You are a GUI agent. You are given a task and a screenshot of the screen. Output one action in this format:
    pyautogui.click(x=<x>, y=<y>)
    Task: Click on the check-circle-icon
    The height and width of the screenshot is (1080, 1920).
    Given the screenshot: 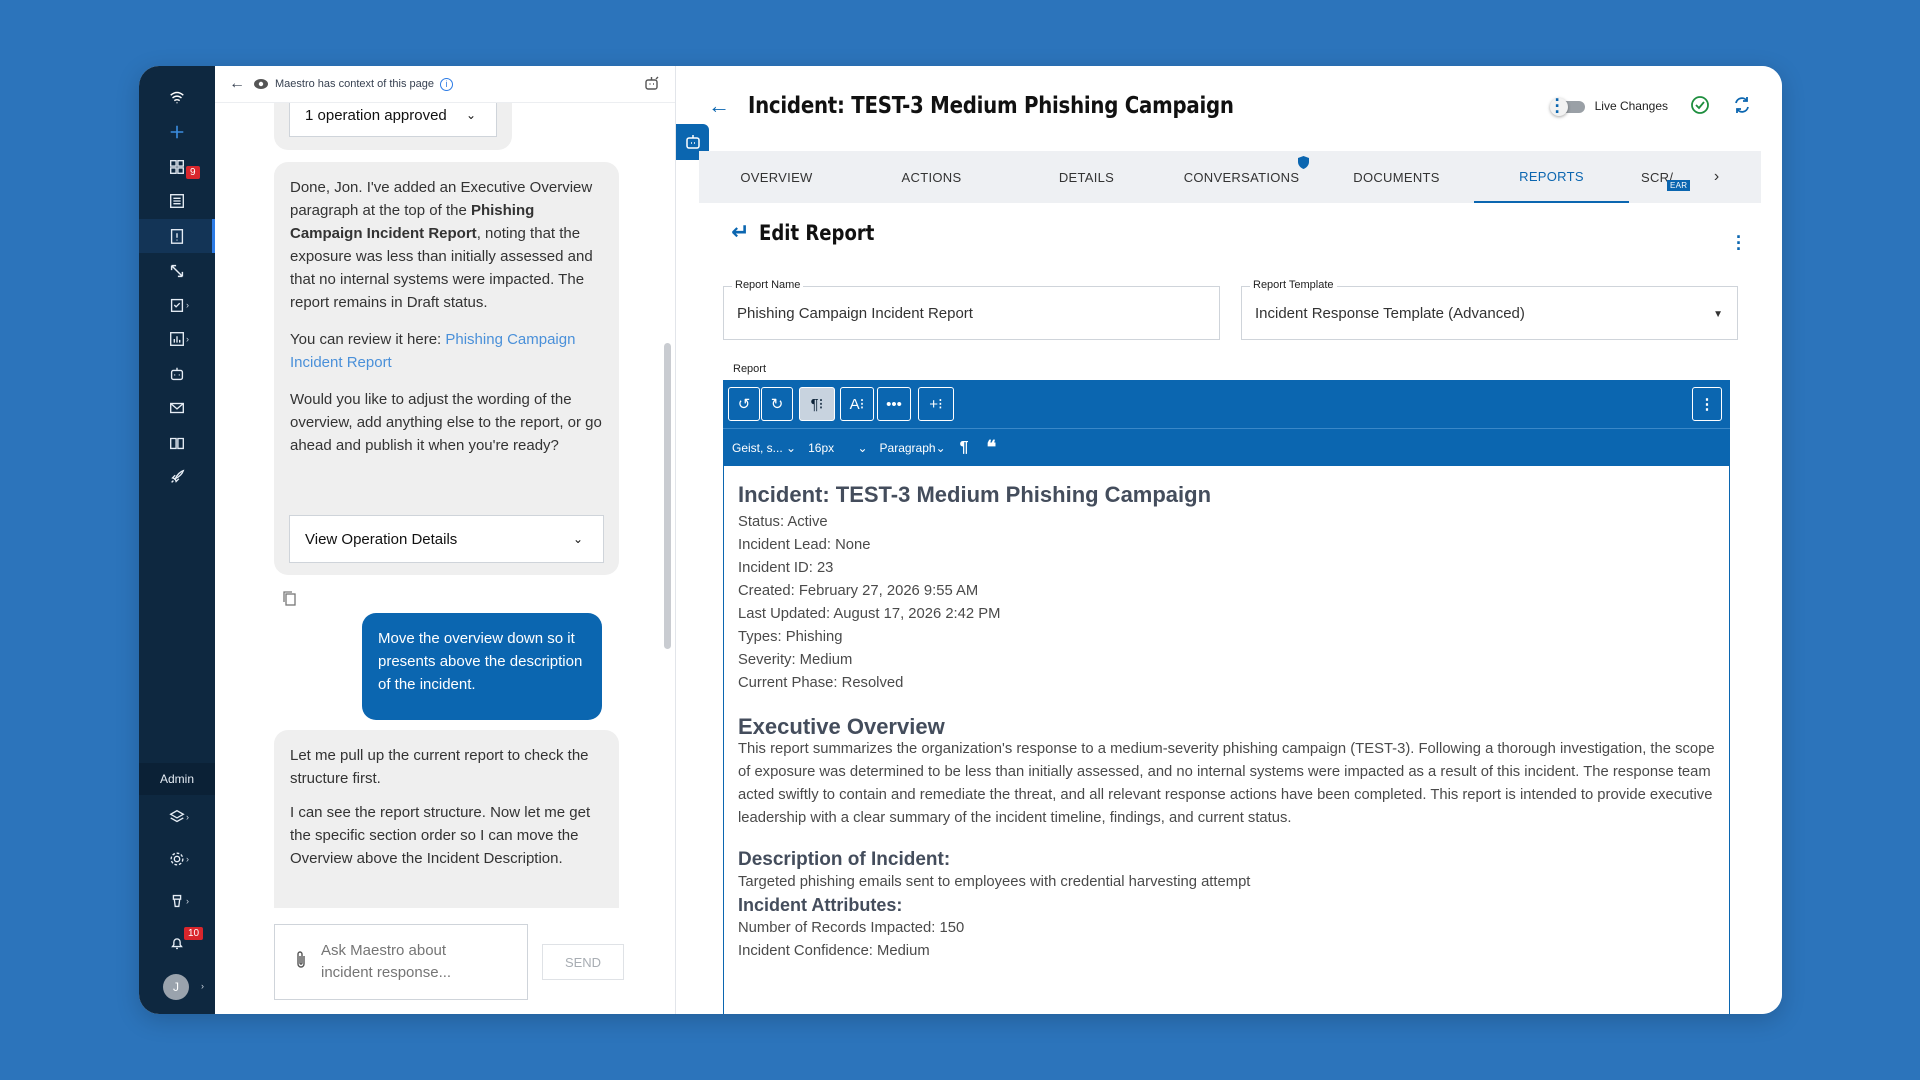 What is the action you would take?
    pyautogui.click(x=1700, y=106)
    